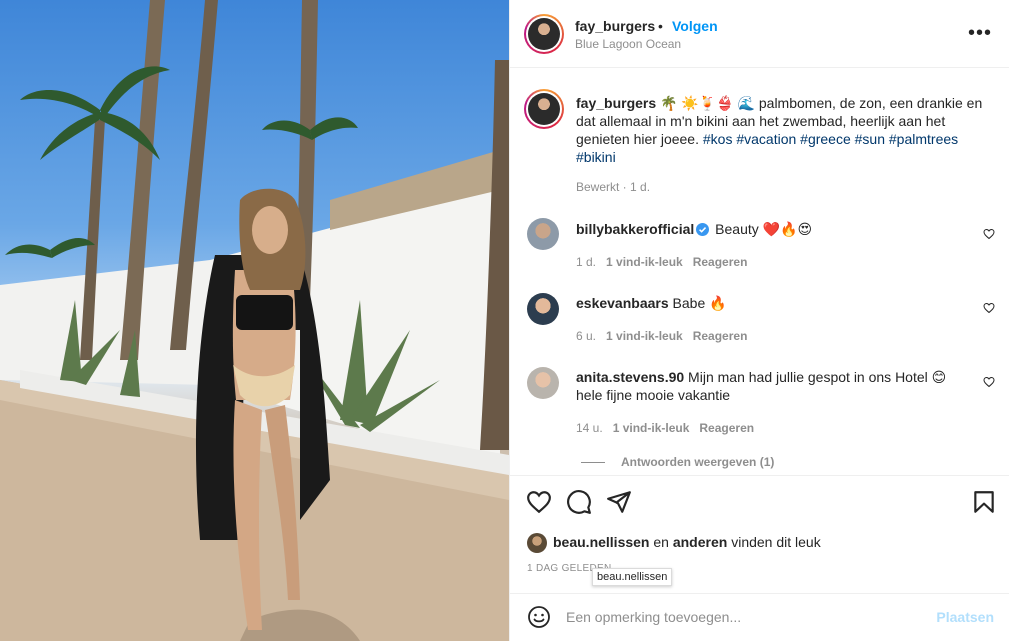 The height and width of the screenshot is (641, 1009). What do you see at coordinates (628, 44) in the screenshot?
I see `post-location: Blue Lagoon Ocean` at bounding box center [628, 44].